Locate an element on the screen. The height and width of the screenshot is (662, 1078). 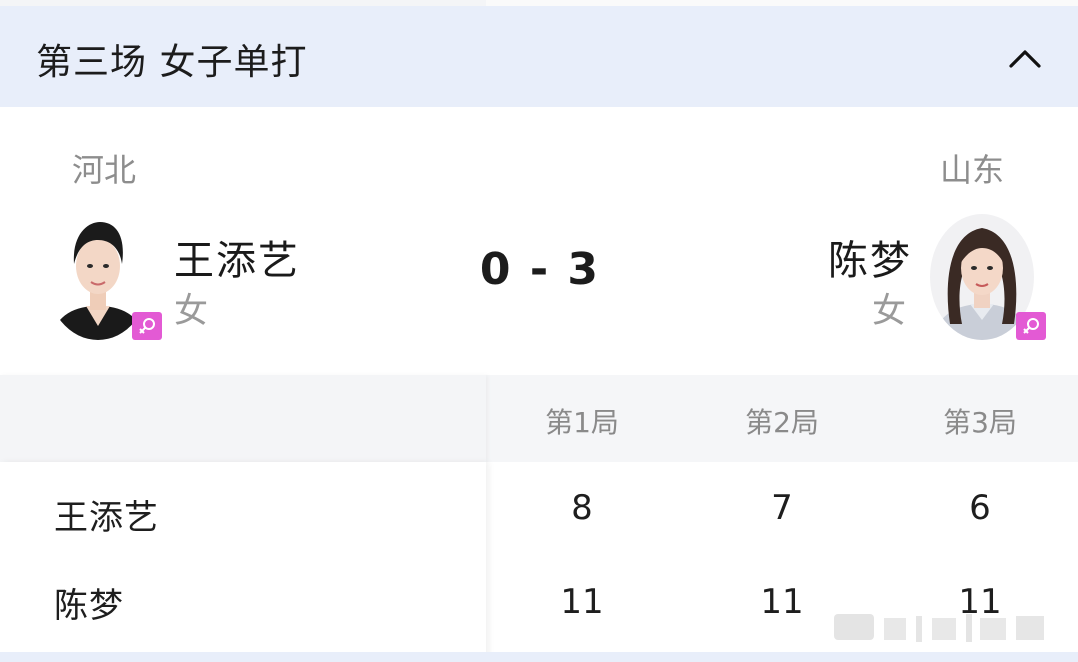
game-score-cell: 7 is located at coordinates (782, 508).